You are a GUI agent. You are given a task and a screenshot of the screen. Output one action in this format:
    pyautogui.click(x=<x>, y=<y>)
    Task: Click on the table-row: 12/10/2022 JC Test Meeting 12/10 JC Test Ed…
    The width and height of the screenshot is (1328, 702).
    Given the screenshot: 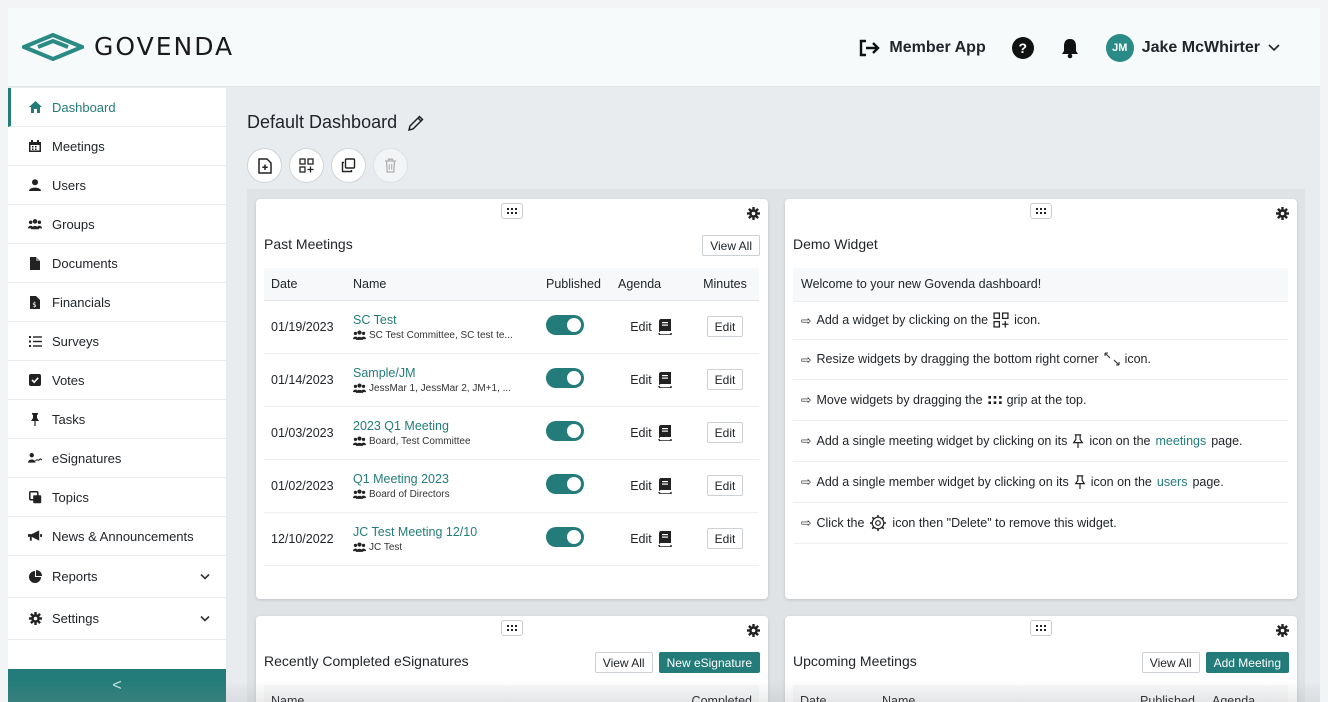 What is the action you would take?
    pyautogui.click(x=511, y=539)
    